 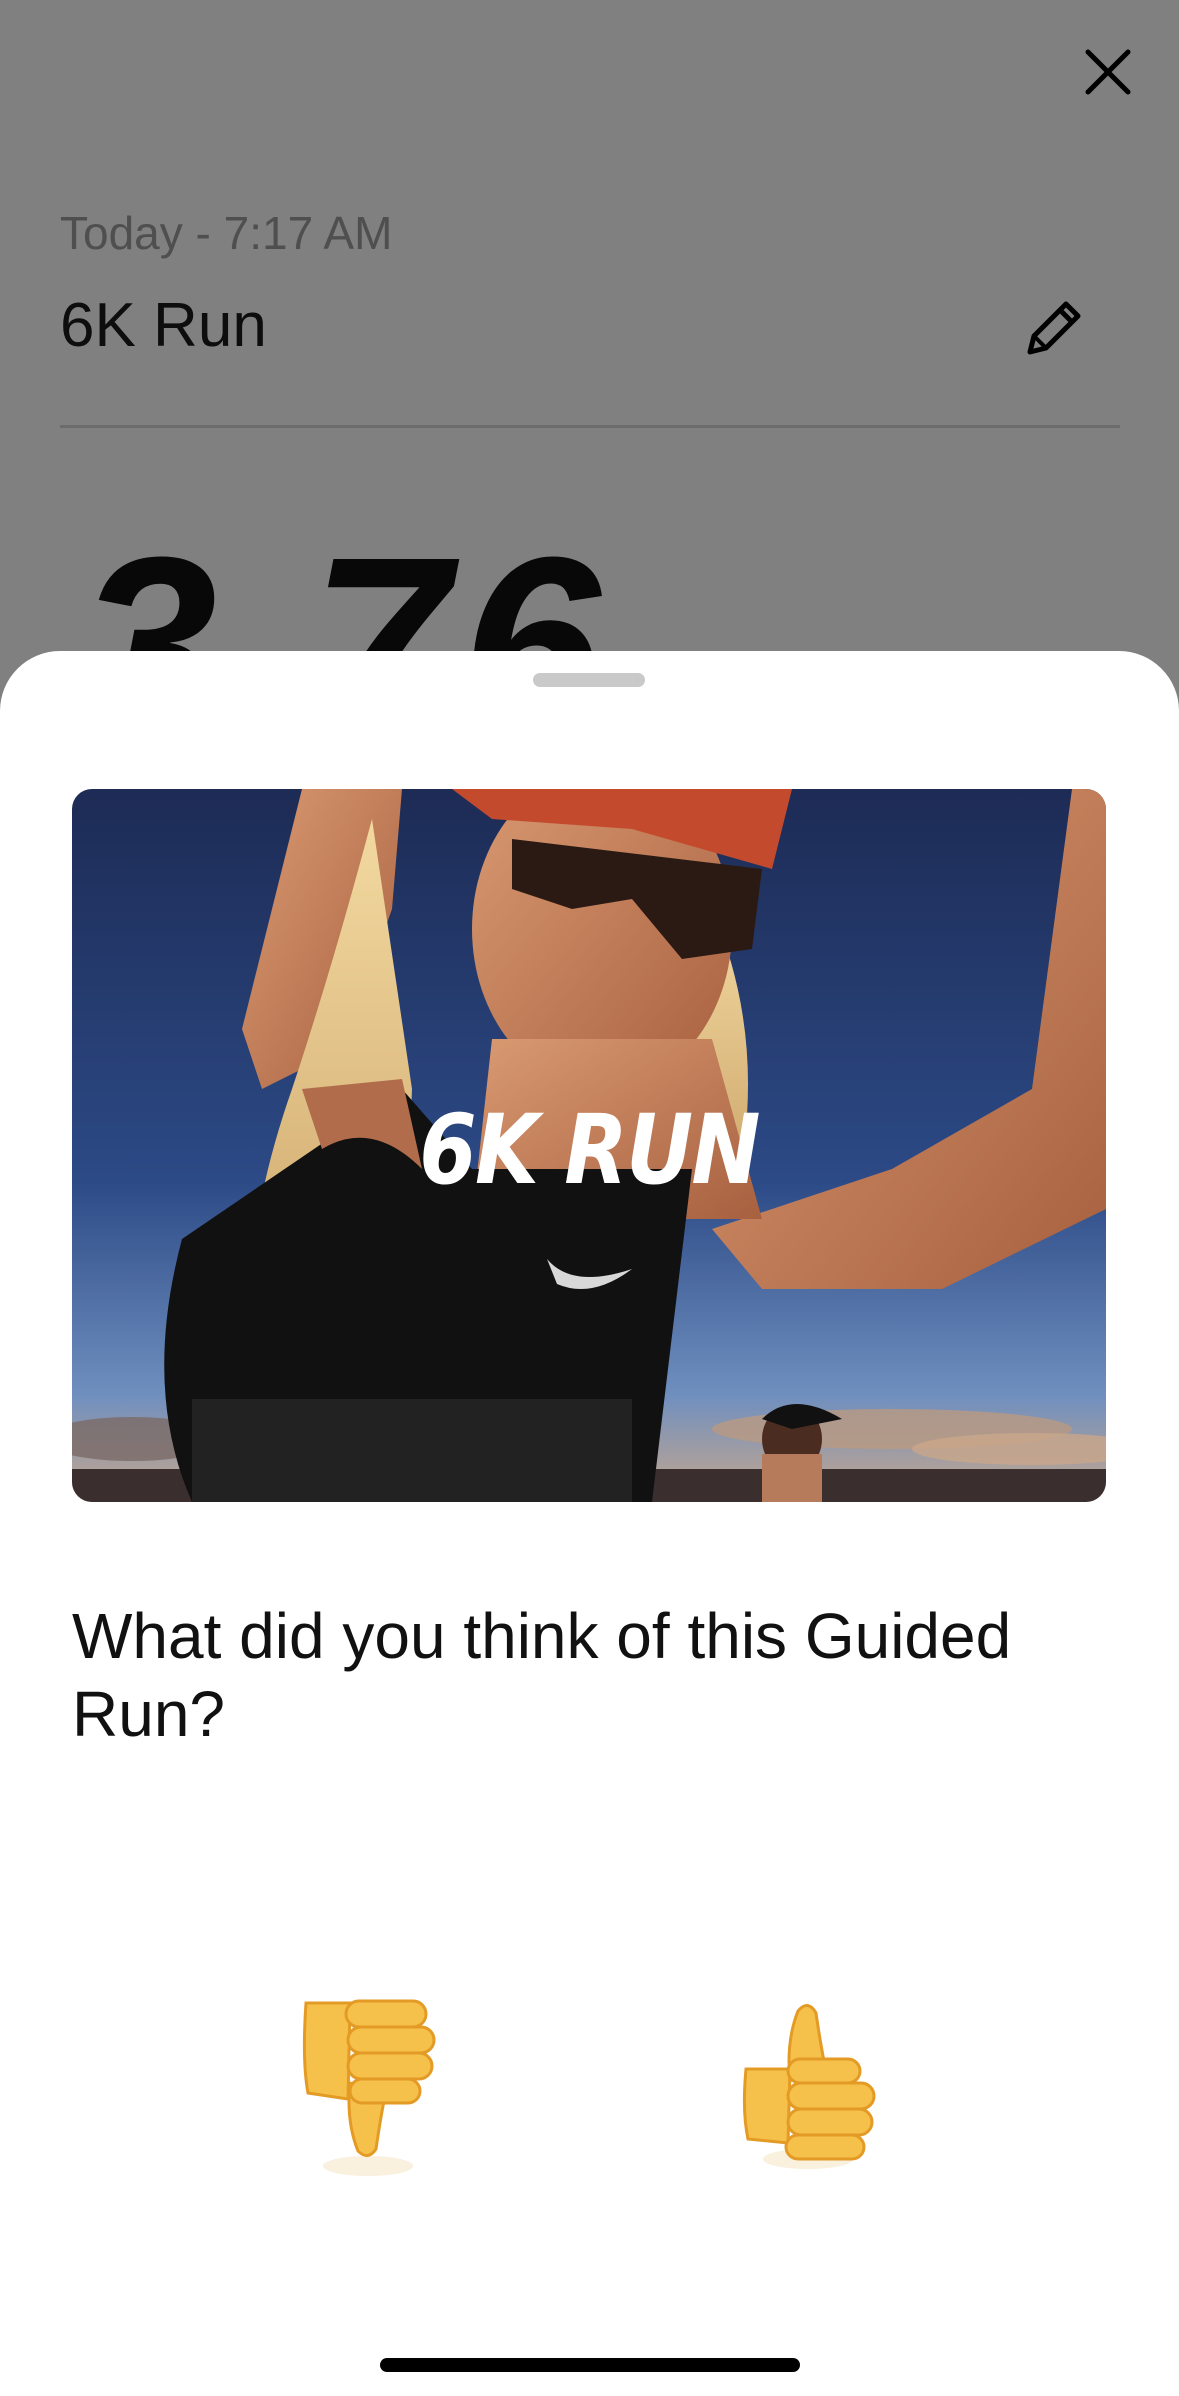 I want to click on edit-button, so click(x=1053, y=329).